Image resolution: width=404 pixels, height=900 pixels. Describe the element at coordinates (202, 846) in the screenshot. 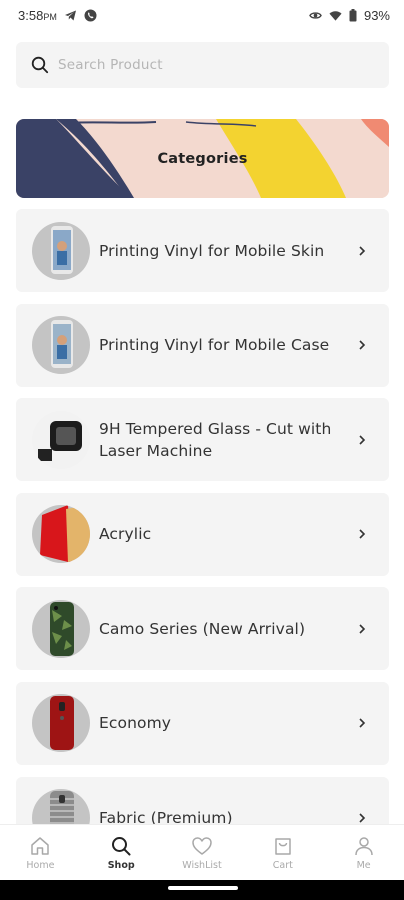

I see `heart-icon` at that location.